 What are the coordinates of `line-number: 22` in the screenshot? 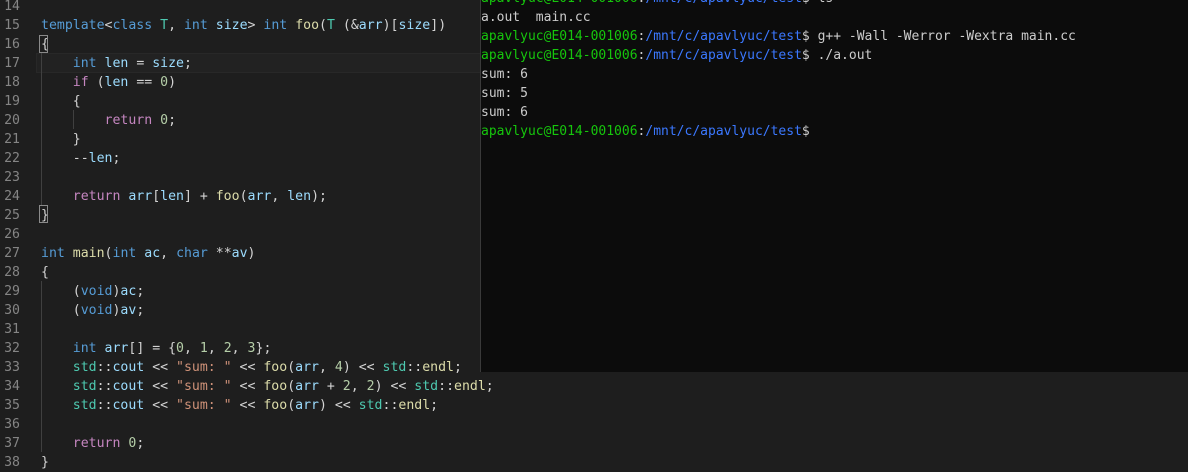 It's located at (12, 158).